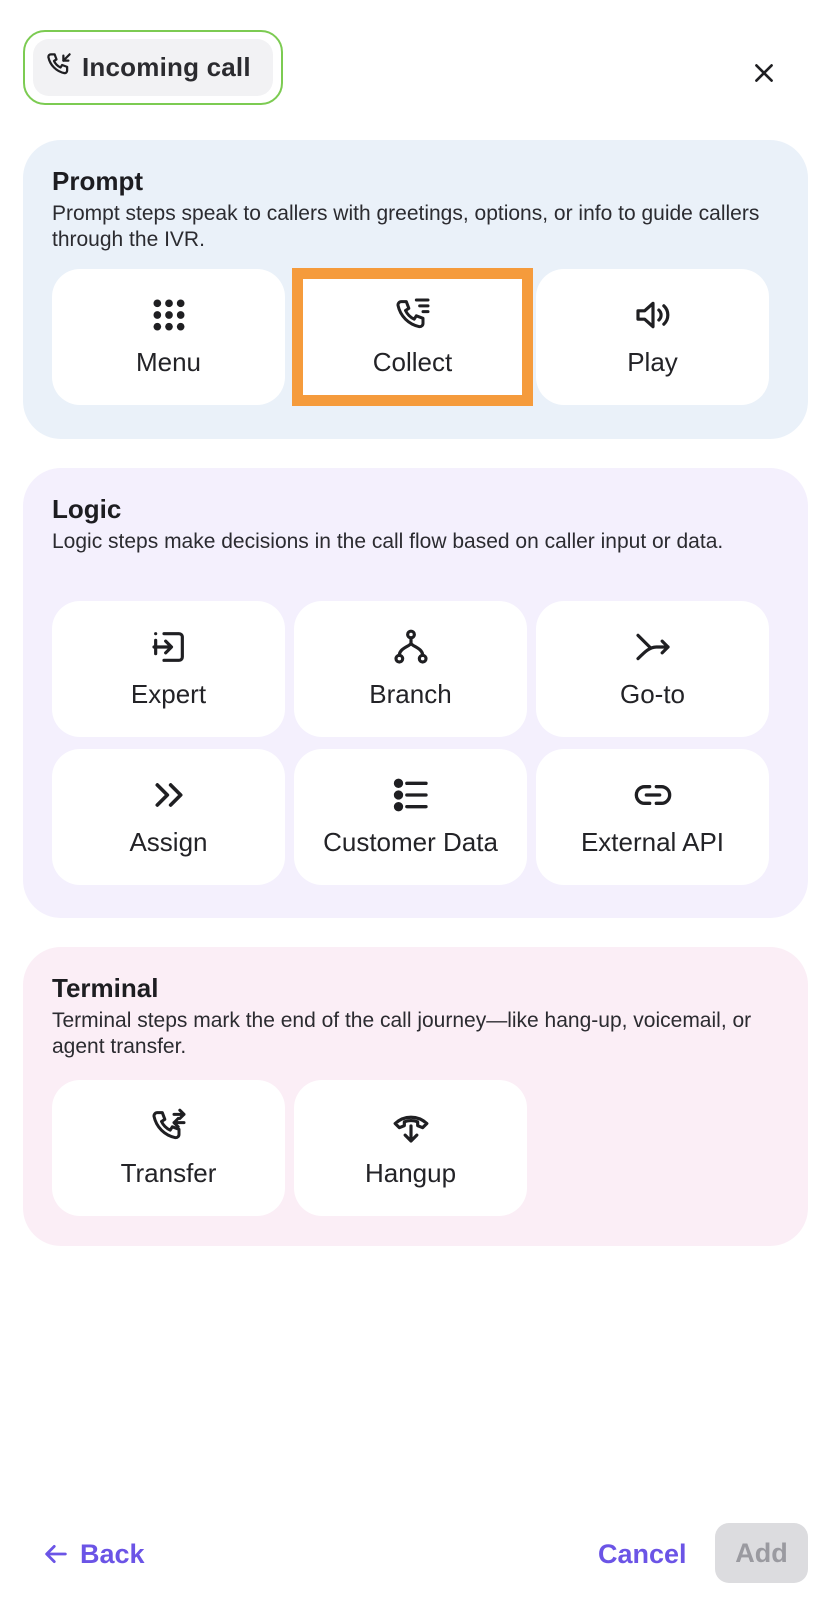 The image size is (830, 1601). Describe the element at coordinates (168, 842) in the screenshot. I see `tile-assign-label: Assign` at that location.